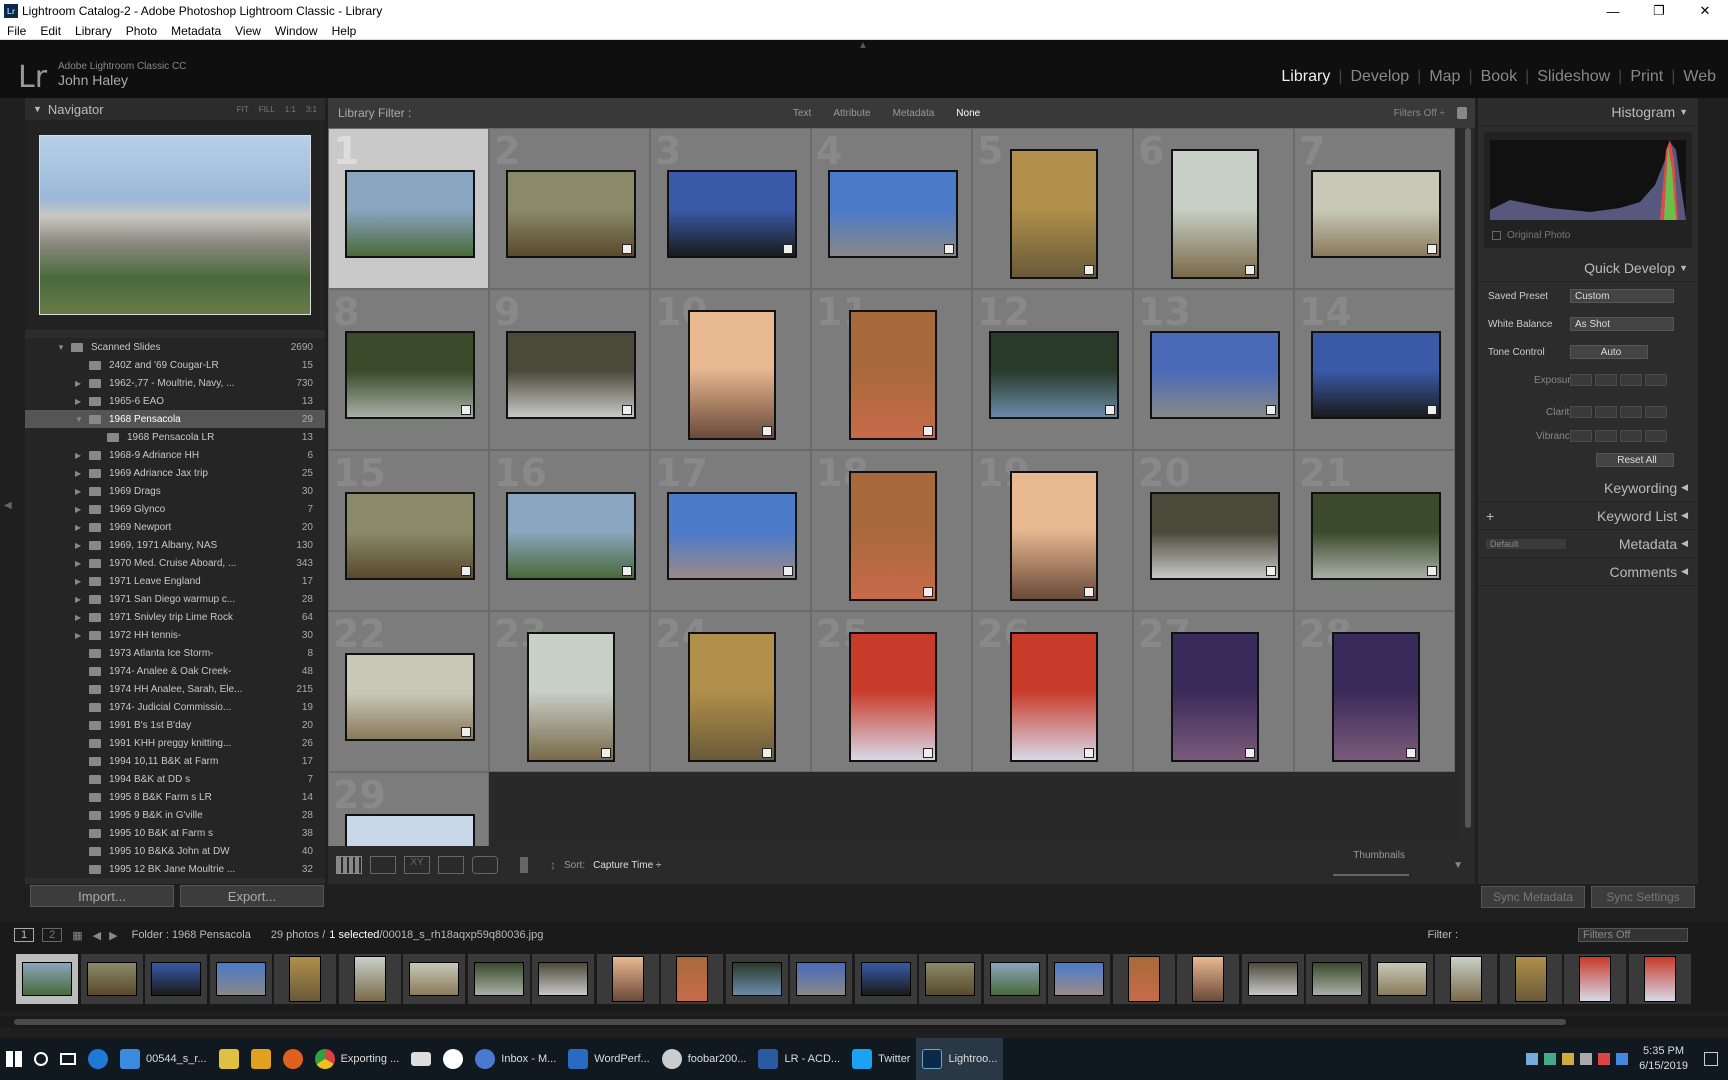 The height and width of the screenshot is (1080, 1728). Describe the element at coordinates (175, 707) in the screenshot. I see `folder-item: 1974- Judicial Commissio... 19` at that location.